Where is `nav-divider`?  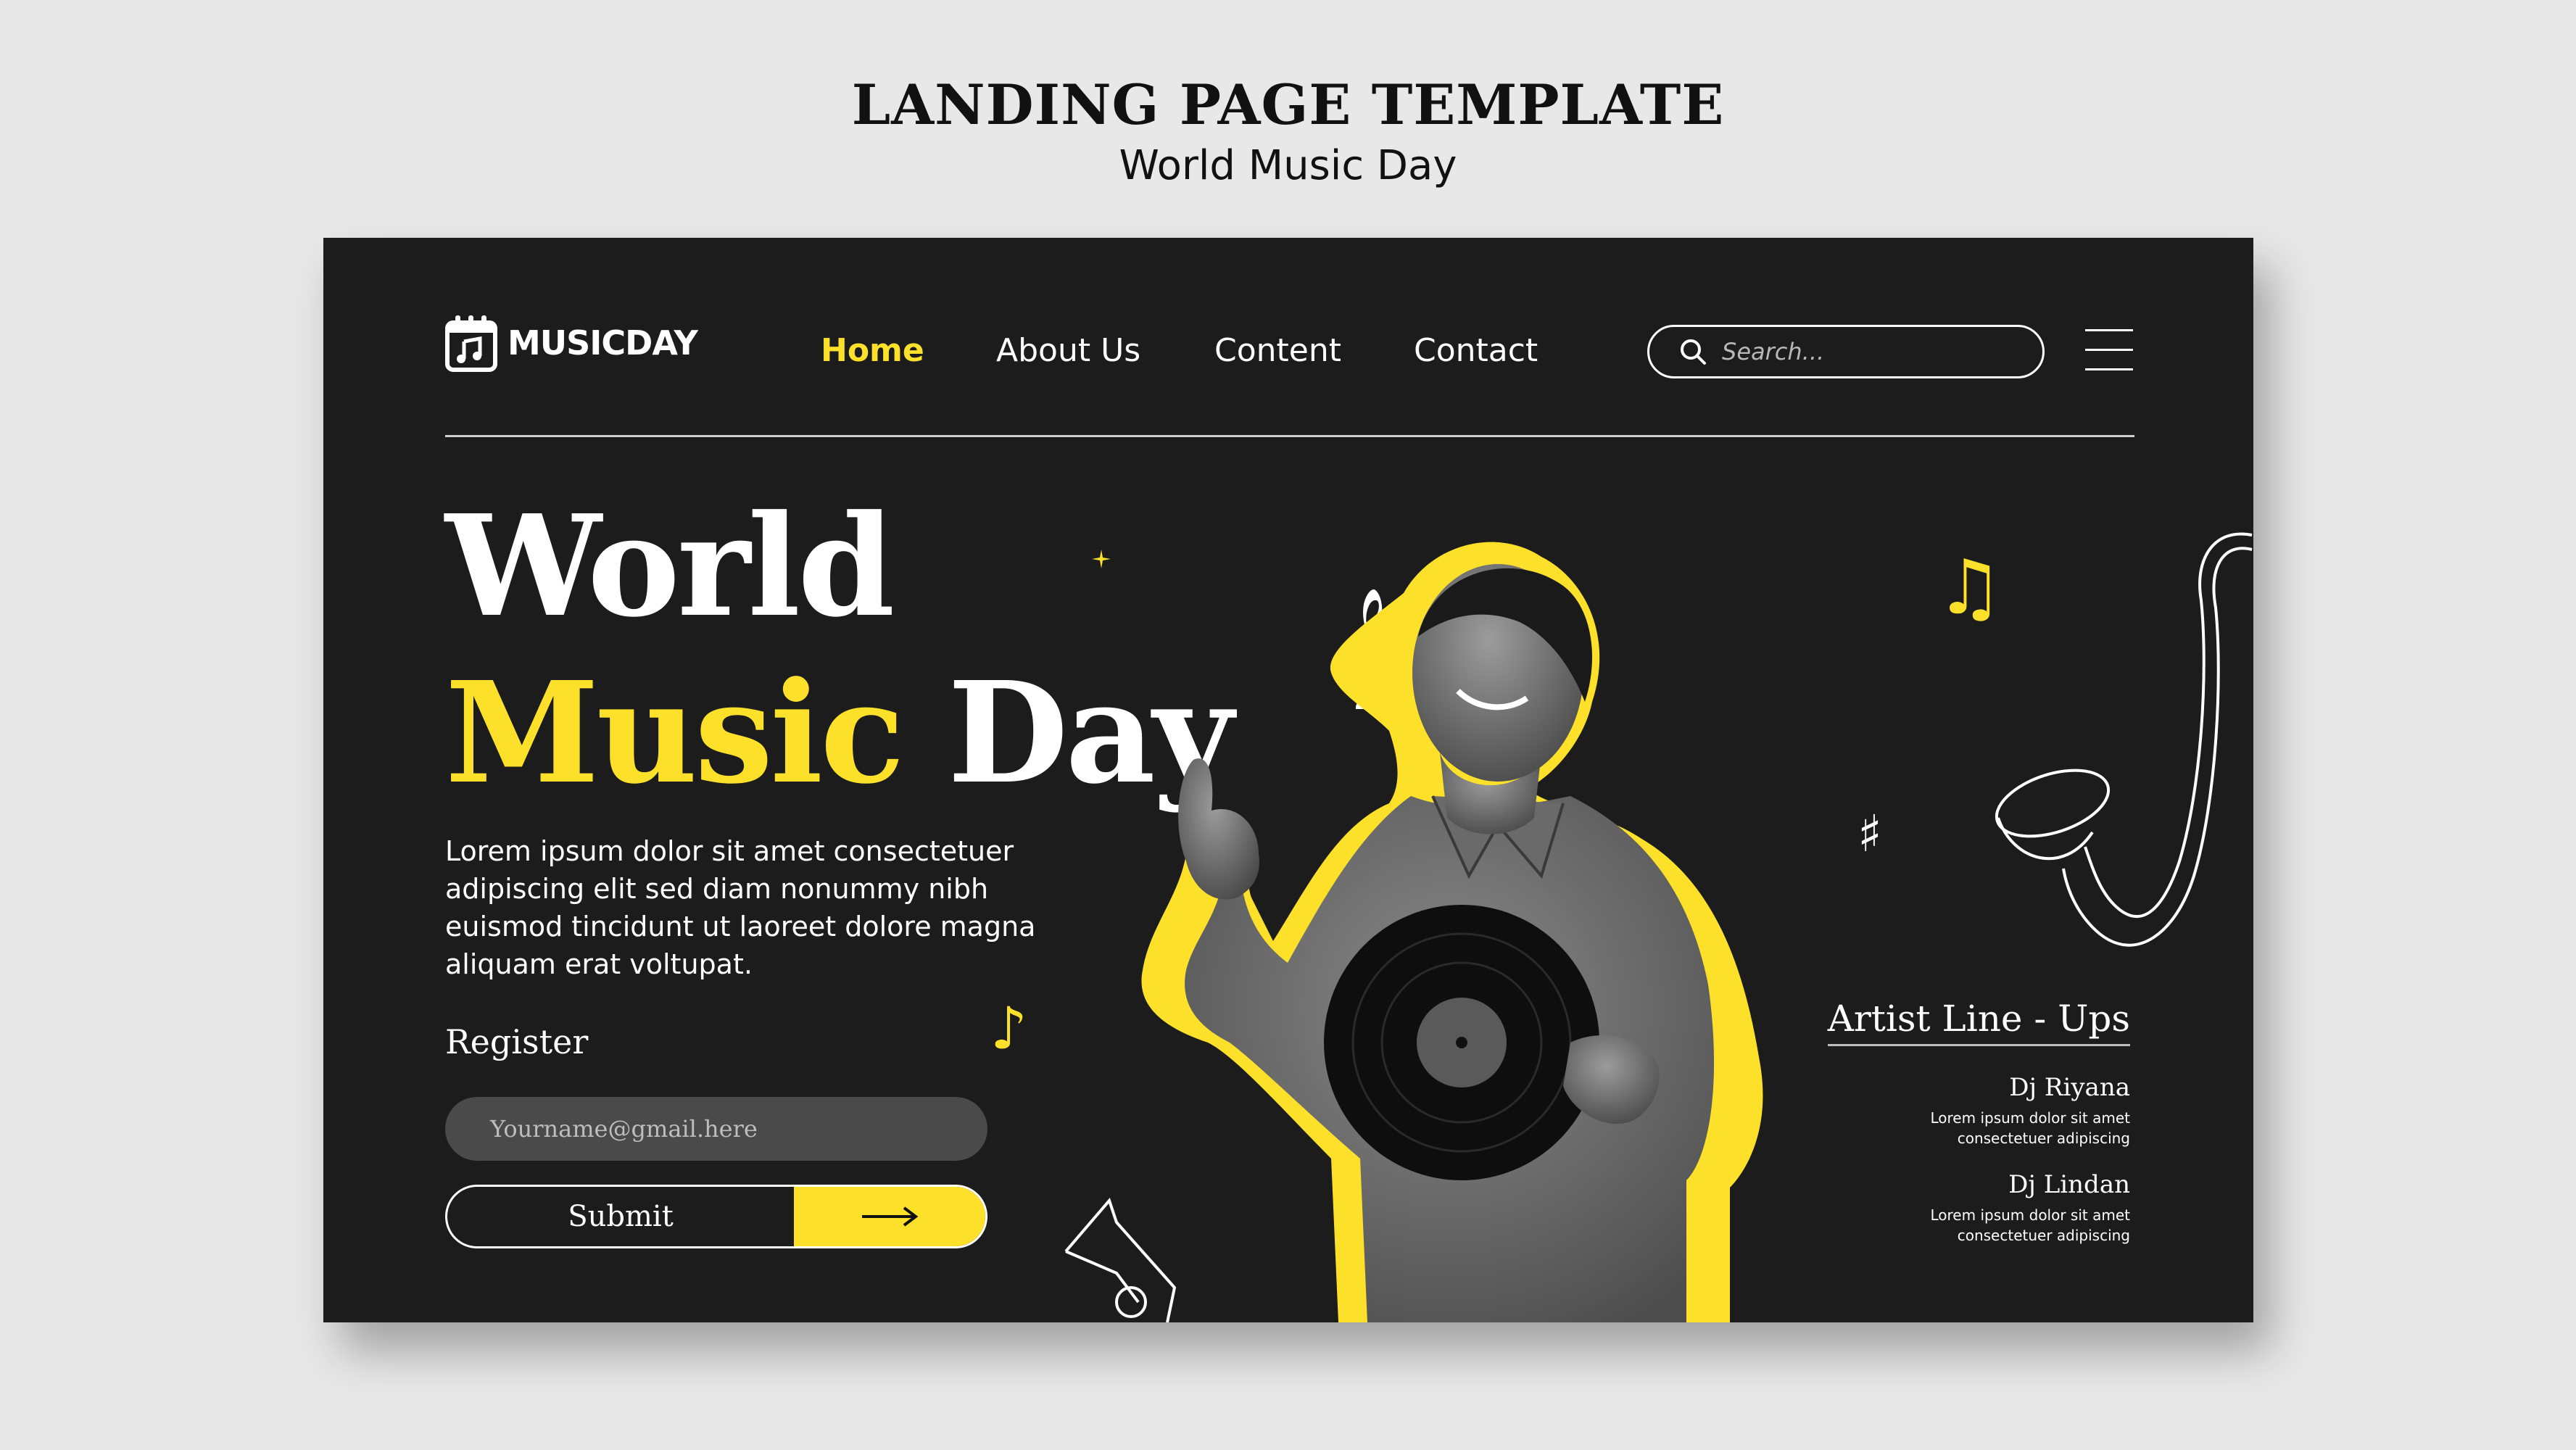 nav-divider is located at coordinates (1290, 436).